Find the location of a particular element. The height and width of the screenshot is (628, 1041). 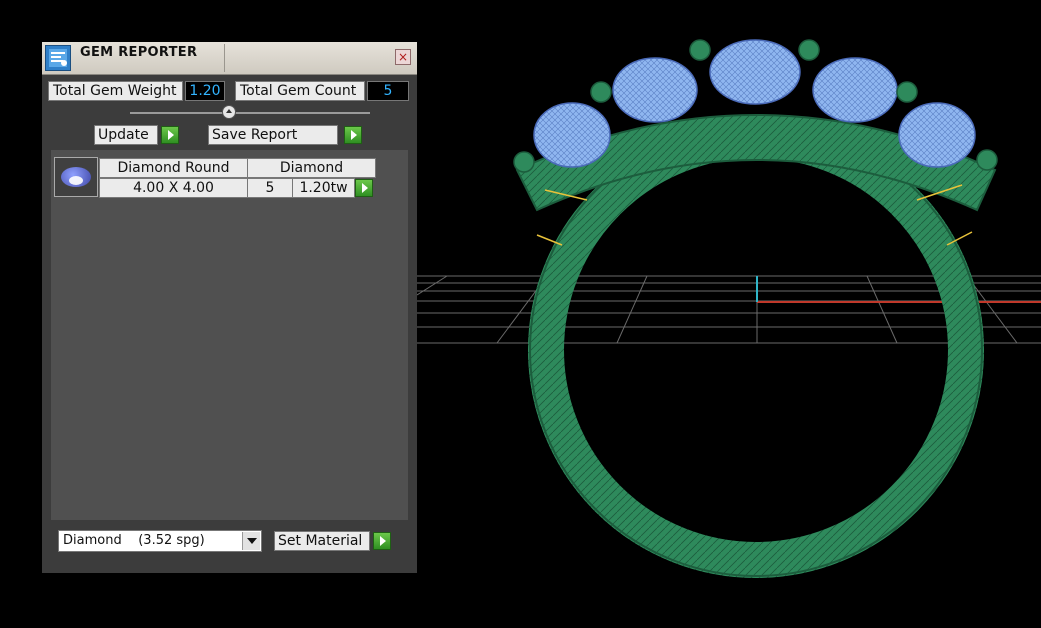

gem-name-cell: Diamond Round is located at coordinates (173, 168).